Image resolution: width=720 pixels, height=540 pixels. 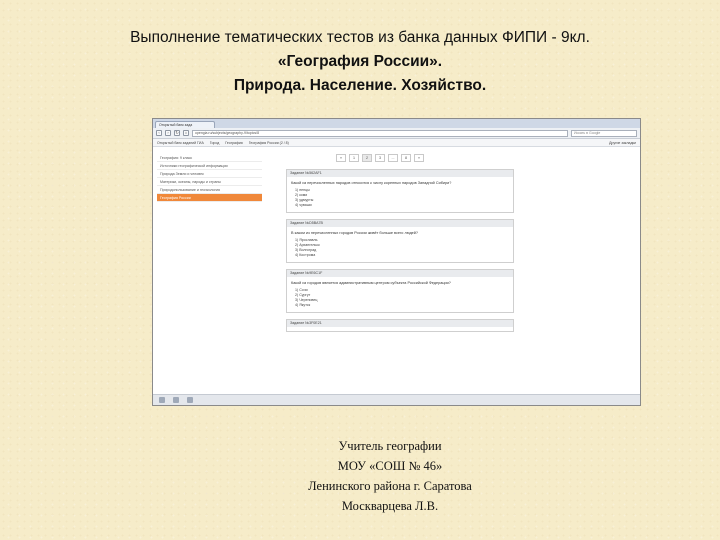 I want to click on pager-page: 8, so click(x=406, y=158).